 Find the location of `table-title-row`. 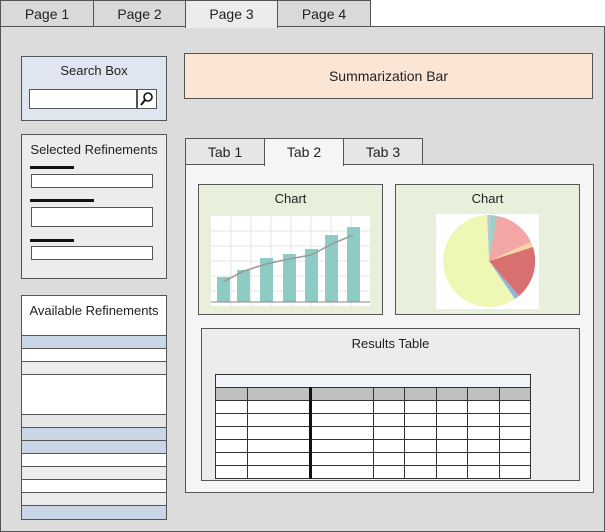

table-title-row is located at coordinates (373, 381).